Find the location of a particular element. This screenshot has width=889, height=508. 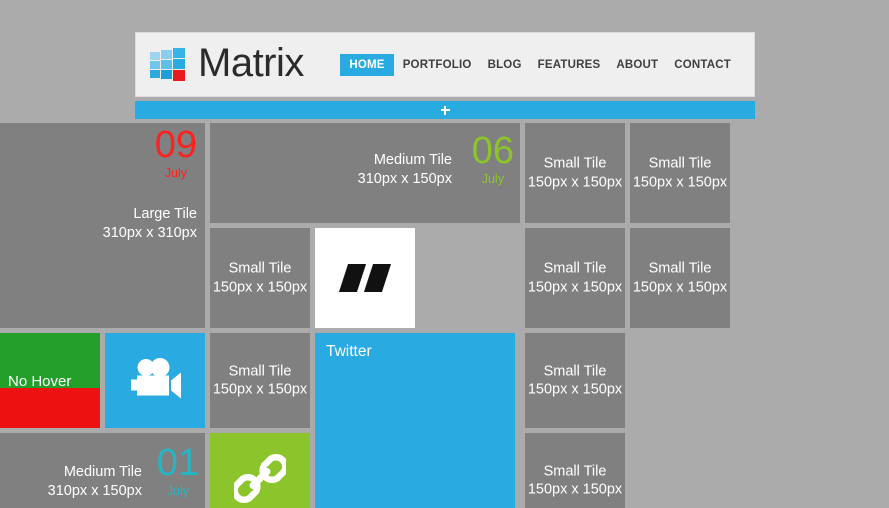

date-day: 01 is located at coordinates (177, 463).